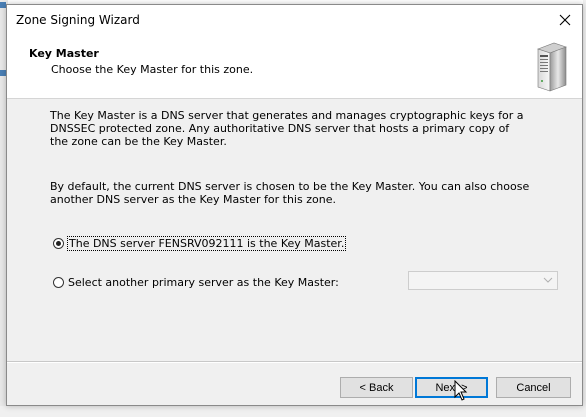 The image size is (586, 417). I want to click on radio-another-server, so click(58, 282).